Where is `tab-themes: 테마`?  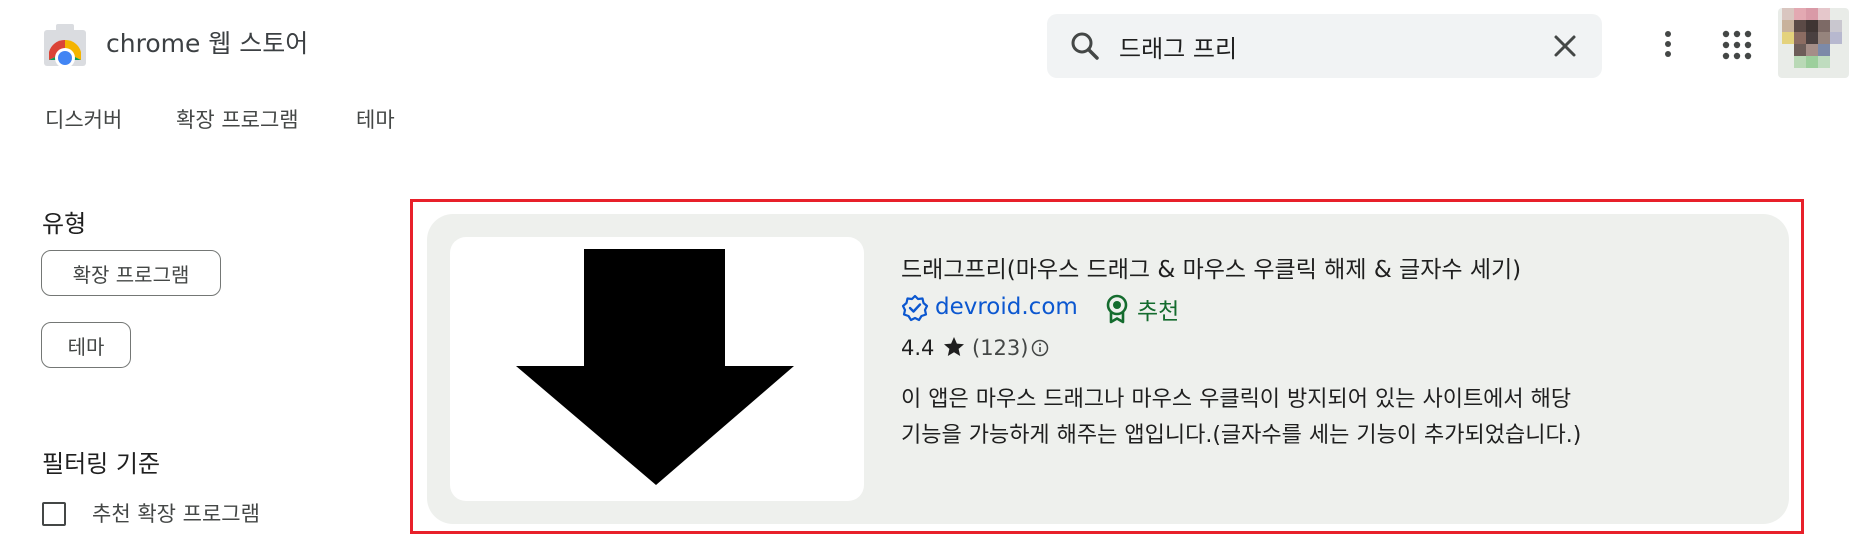
tab-themes: 테마 is located at coordinates (375, 119).